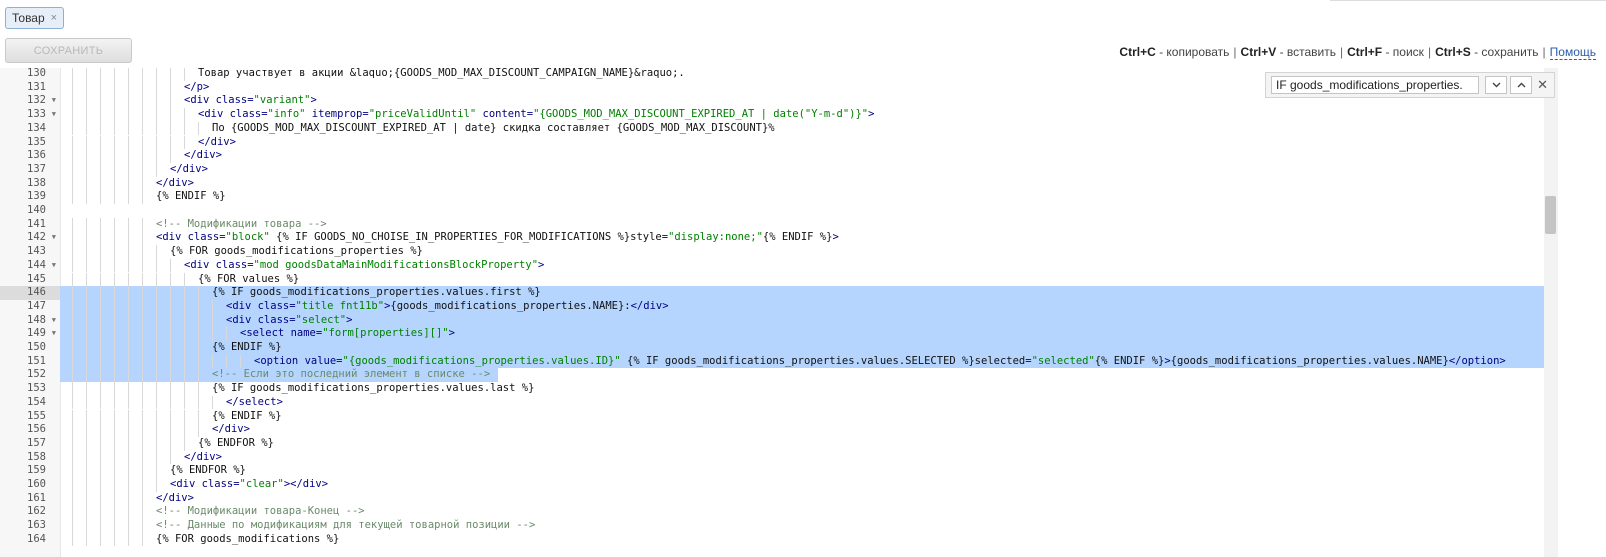 Image resolution: width=1606 pixels, height=557 pixels. I want to click on code-line: {% FOR values %}, so click(802, 279).